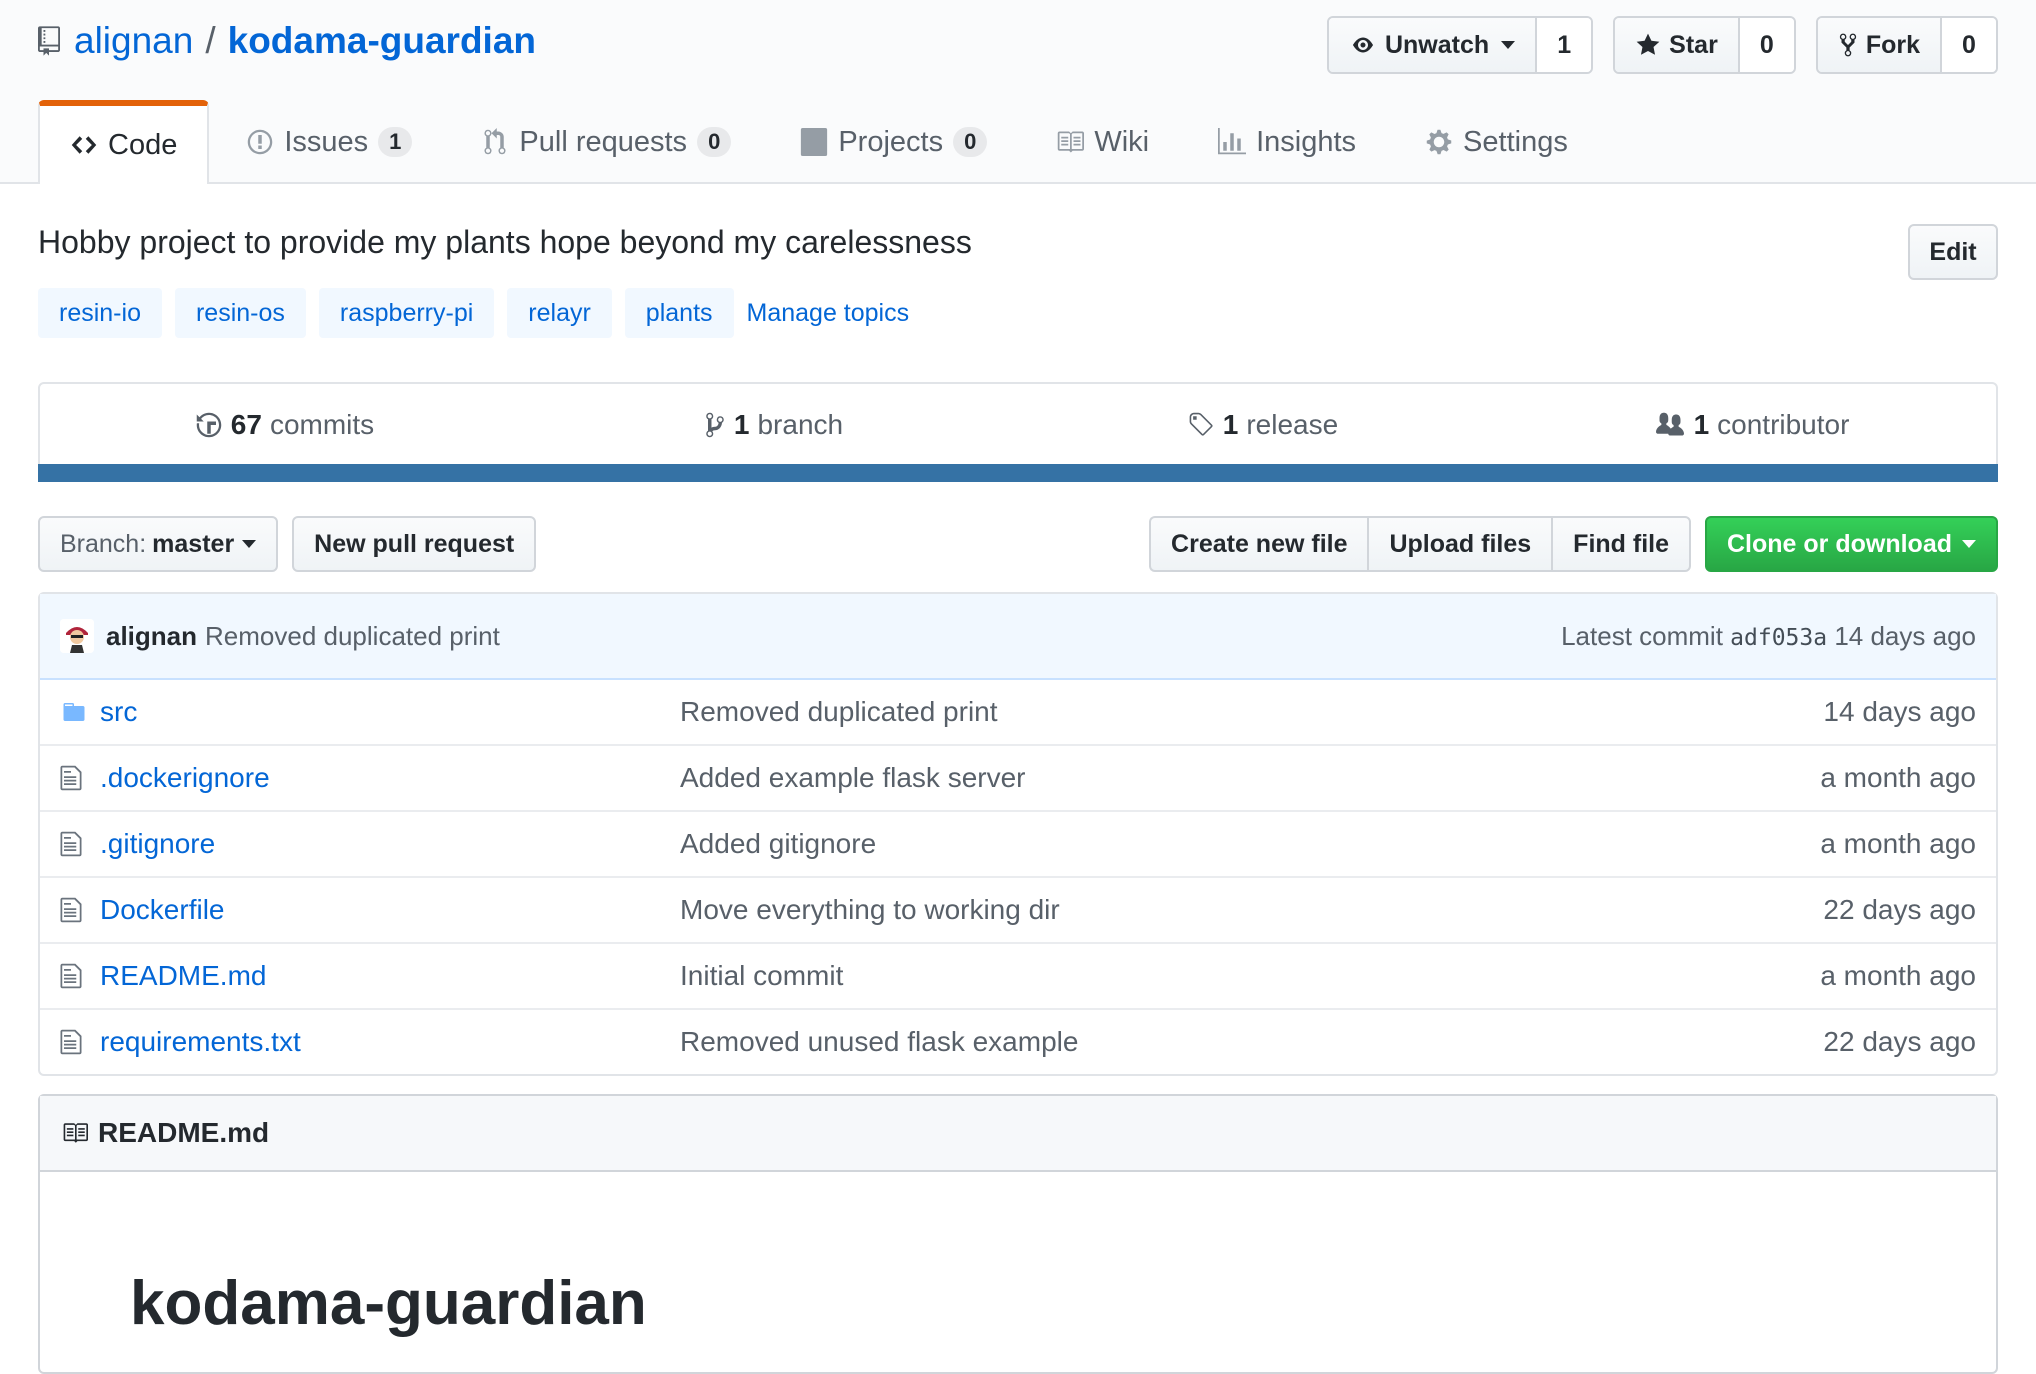 The image size is (2036, 1374). I want to click on file-row: README.md Initial commit a month ago, so click(1018, 975).